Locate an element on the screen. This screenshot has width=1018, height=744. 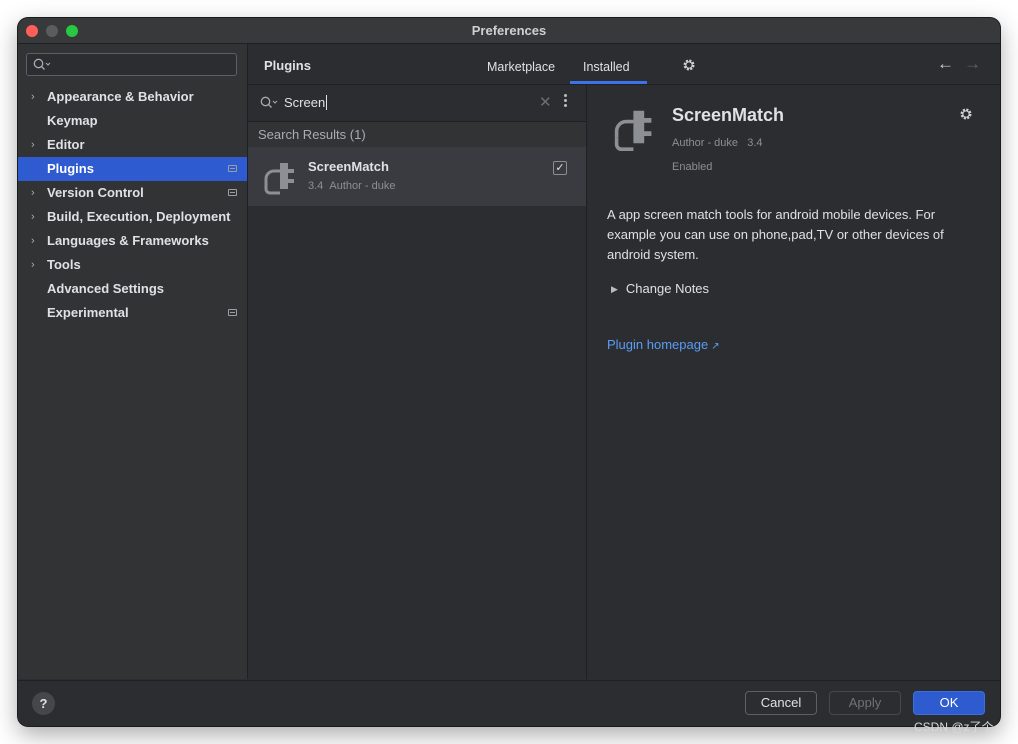
plugin-status: Enabled is located at coordinates (692, 167).